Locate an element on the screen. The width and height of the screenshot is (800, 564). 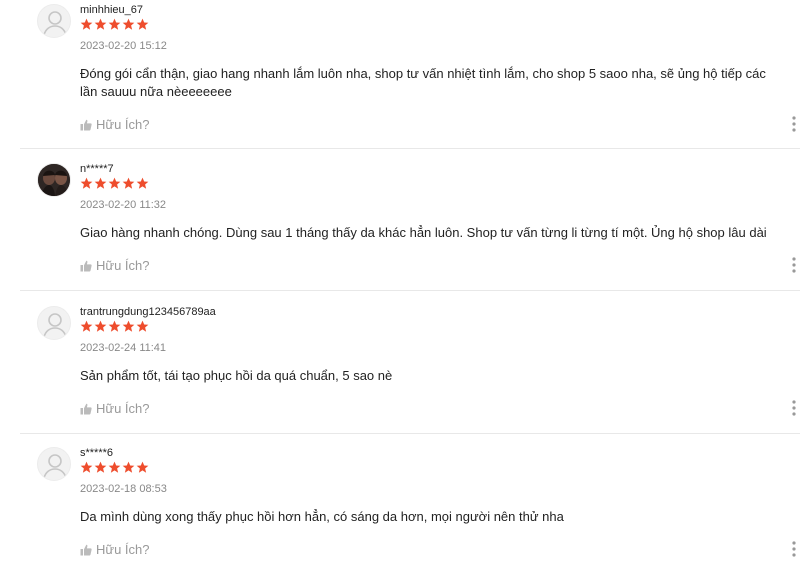
review-username: s*****6 is located at coordinates (96, 453).